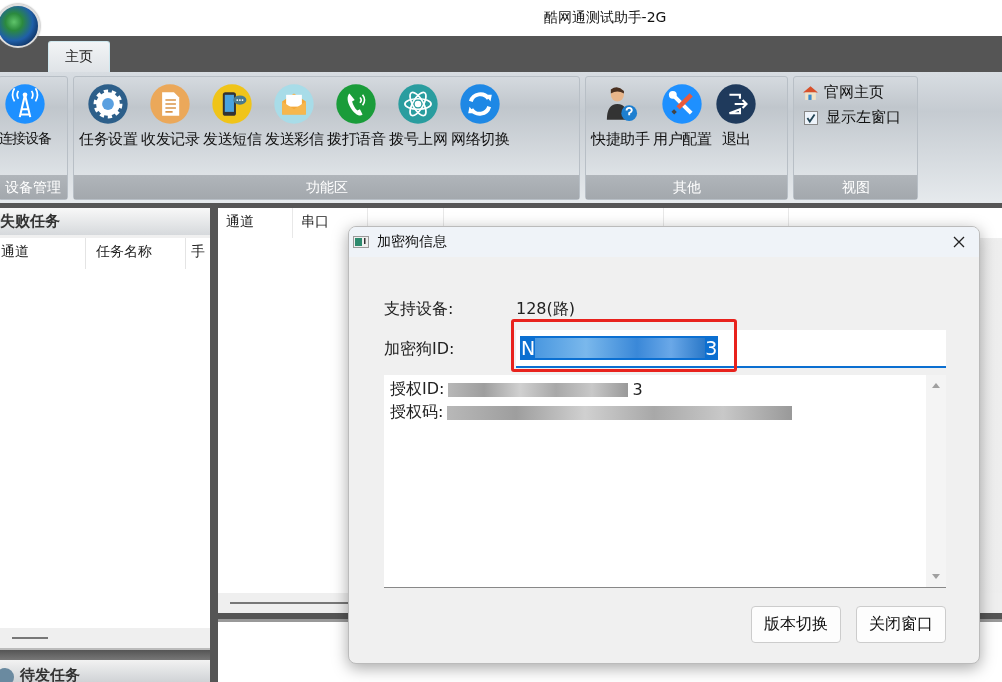 This screenshot has width=1002, height=682. I want to click on column-header: 手, so click(198, 253).